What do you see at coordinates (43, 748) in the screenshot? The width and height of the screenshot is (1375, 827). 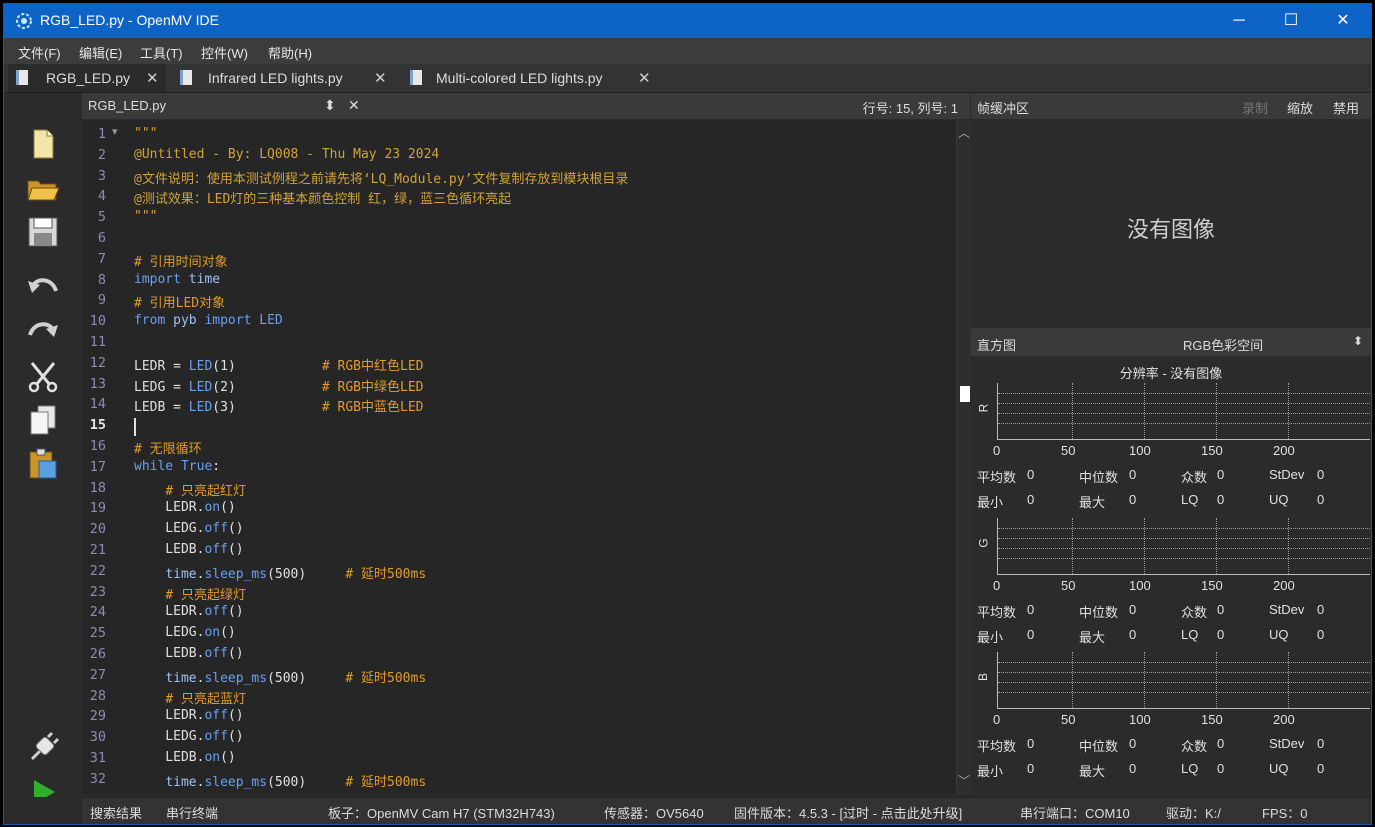 I see `connect-icon` at bounding box center [43, 748].